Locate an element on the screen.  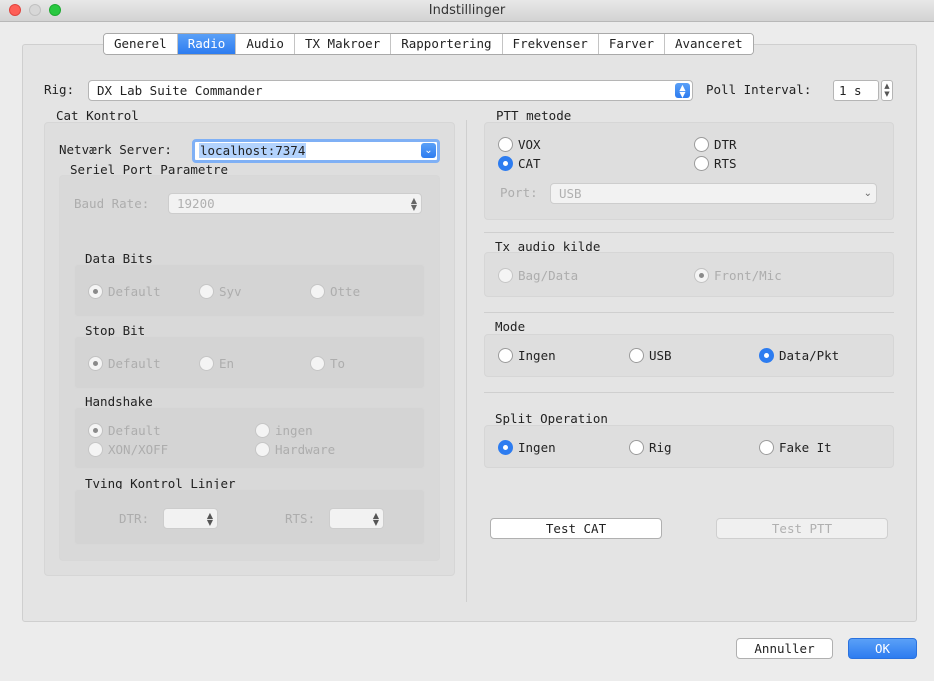
port-label: Port: is located at coordinates (519, 192).